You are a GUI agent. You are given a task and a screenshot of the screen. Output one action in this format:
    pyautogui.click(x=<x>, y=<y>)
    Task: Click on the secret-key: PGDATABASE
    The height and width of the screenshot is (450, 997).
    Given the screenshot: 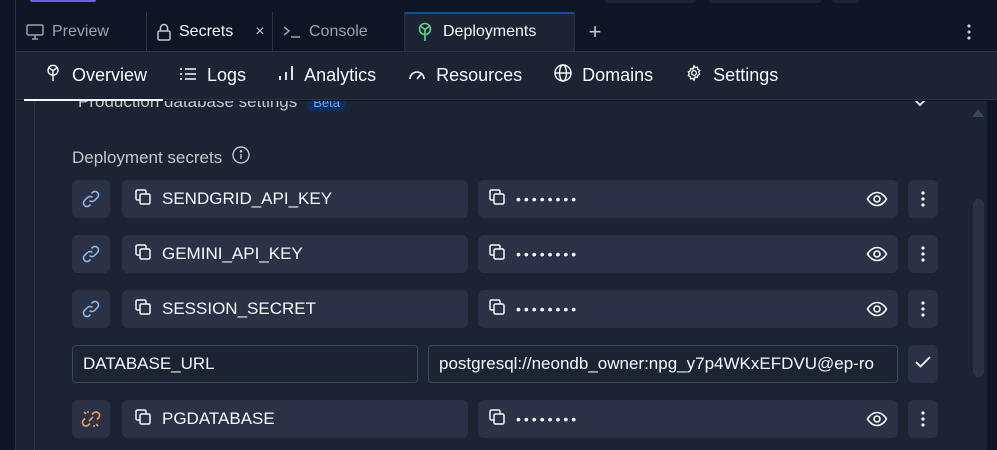 What is the action you would take?
    pyautogui.click(x=218, y=418)
    